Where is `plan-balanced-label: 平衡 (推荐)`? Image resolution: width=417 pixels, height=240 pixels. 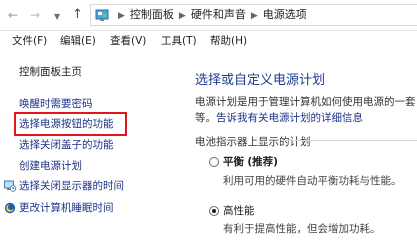 plan-balanced-label: 平衡 (推荐) is located at coordinates (250, 161).